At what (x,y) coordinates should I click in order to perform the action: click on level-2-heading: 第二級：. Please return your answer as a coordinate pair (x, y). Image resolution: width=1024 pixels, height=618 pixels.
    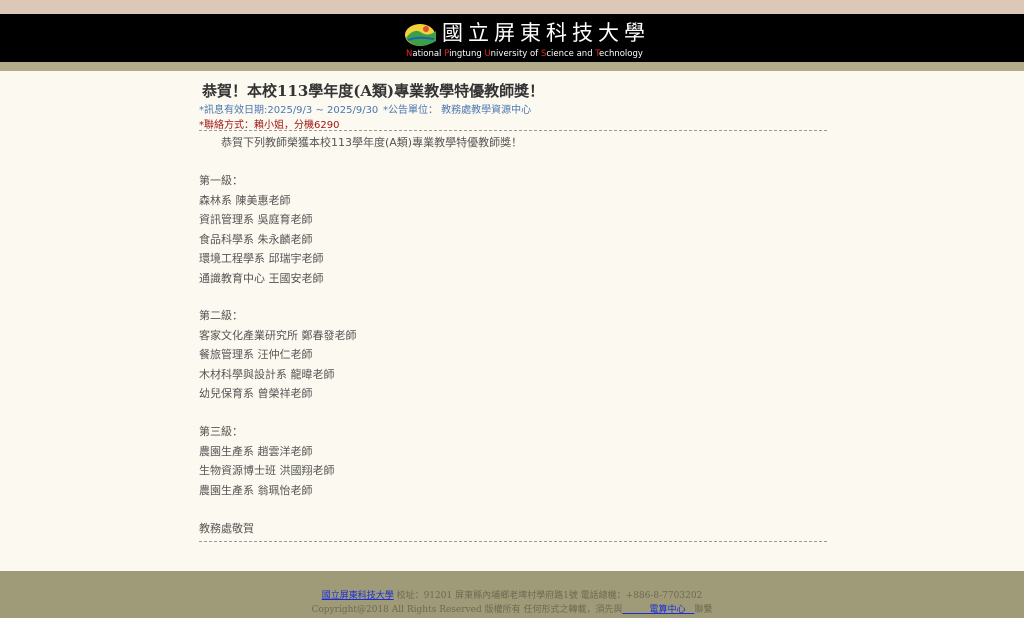
    Looking at the image, I should click on (221, 315).